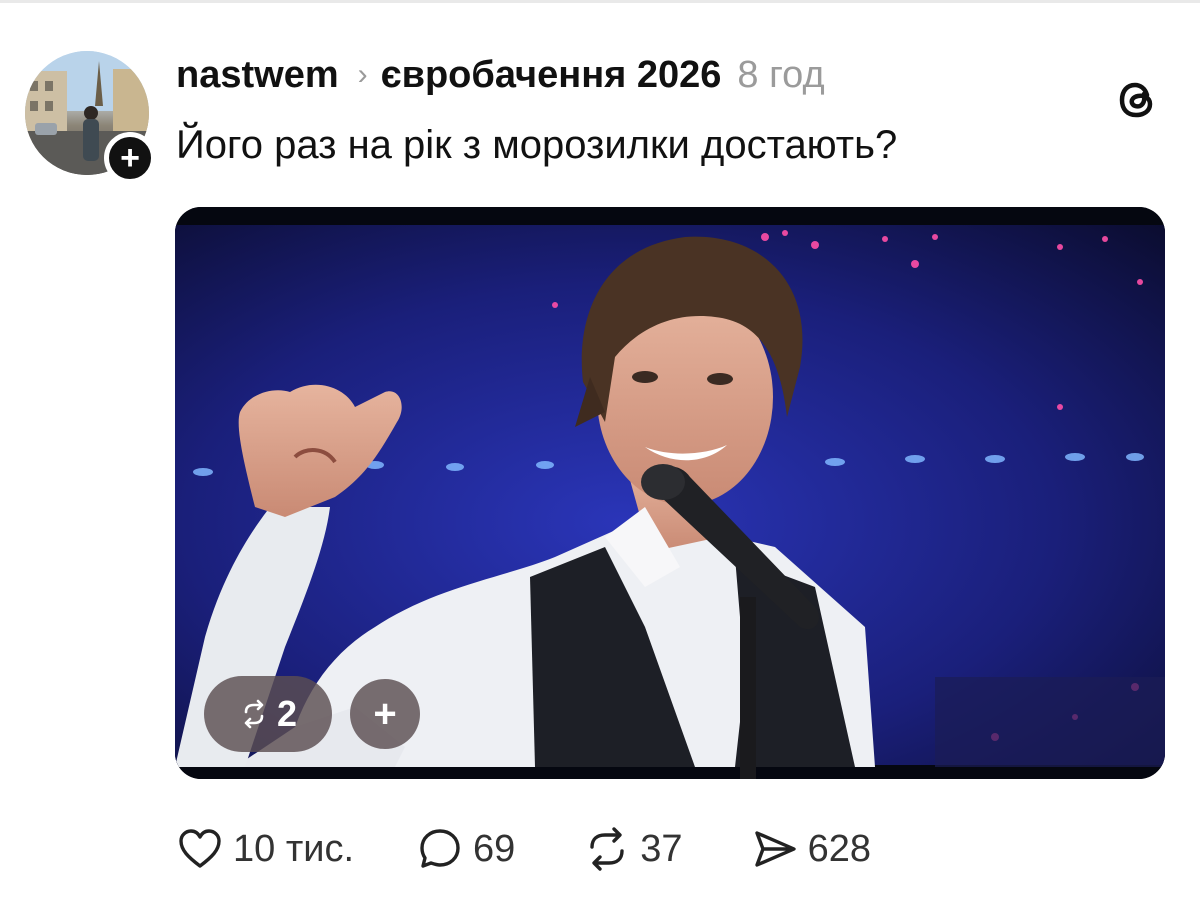  What do you see at coordinates (440, 848) in the screenshot?
I see `speech-bubble-icon` at bounding box center [440, 848].